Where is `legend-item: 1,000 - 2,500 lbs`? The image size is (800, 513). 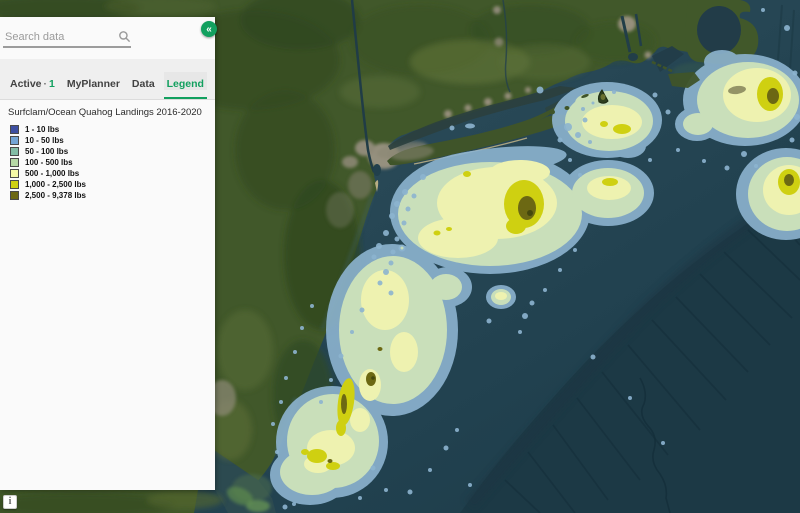 legend-item: 1,000 - 2,500 lbs is located at coordinates (107, 184).